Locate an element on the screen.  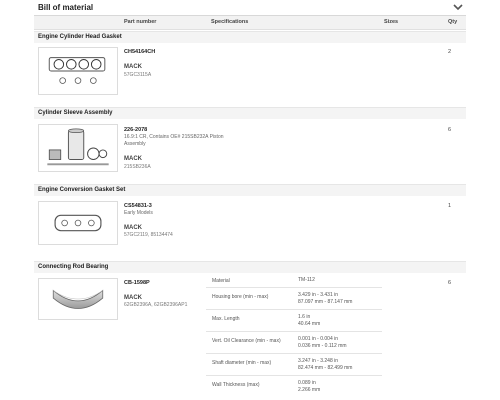
spec-row: Max. Length 1.6 in 40.64 mm is located at coordinates (294, 320).